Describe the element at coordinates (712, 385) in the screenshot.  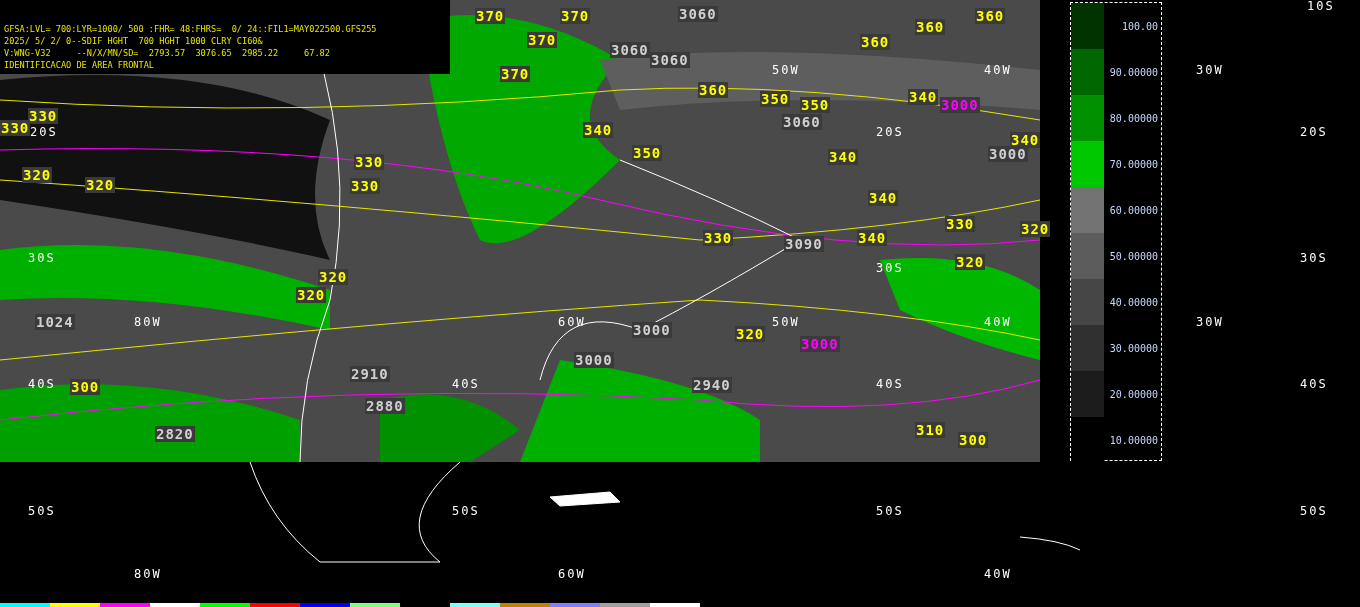
I see `contour-label: 2940` at that location.